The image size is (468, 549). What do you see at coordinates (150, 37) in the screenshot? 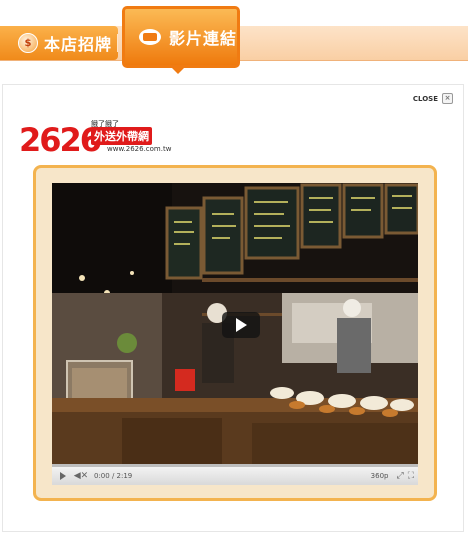
I see `video-icon` at bounding box center [150, 37].